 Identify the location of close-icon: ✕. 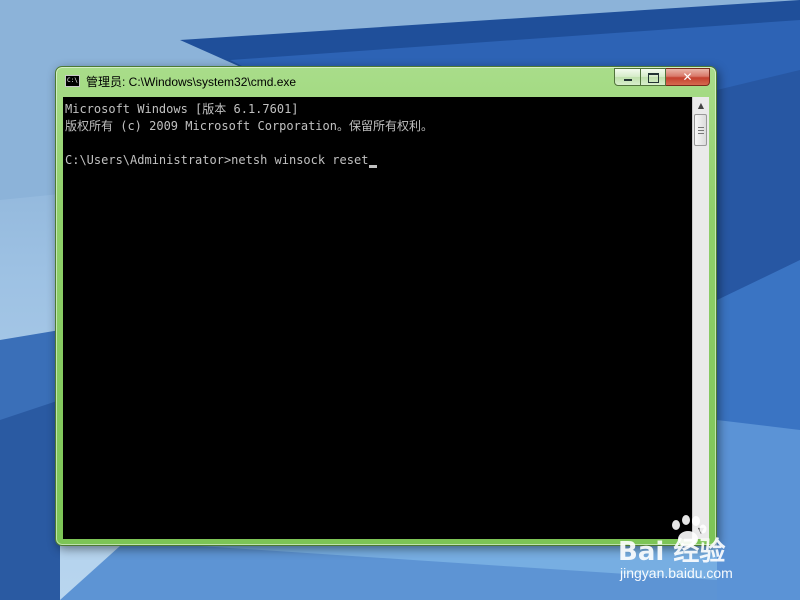
(687, 77).